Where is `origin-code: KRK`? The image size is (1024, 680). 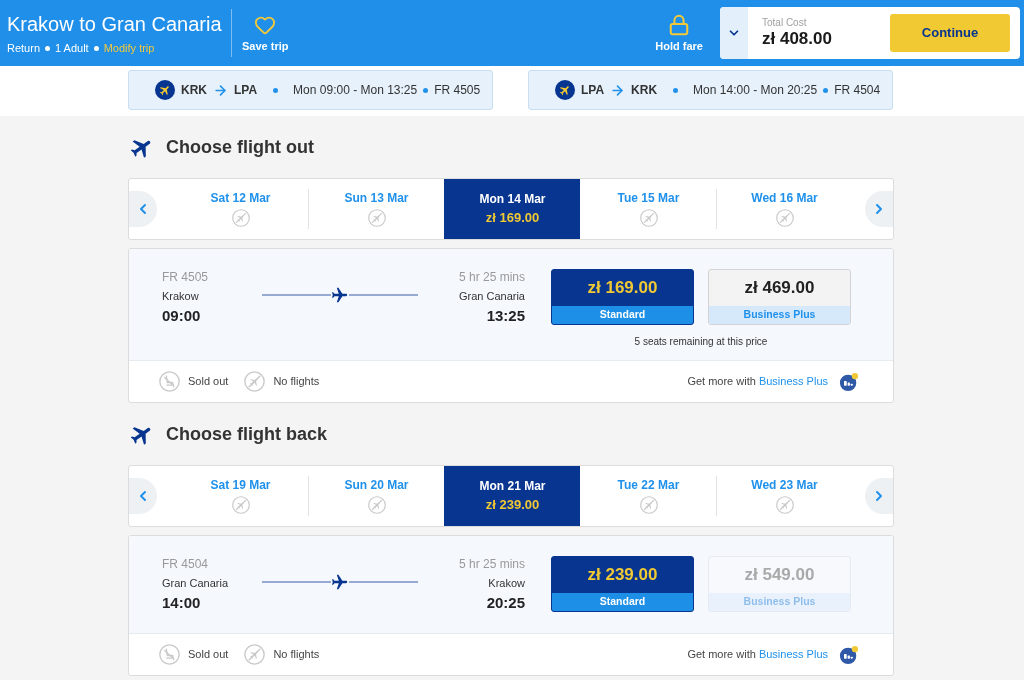
origin-code: KRK is located at coordinates (194, 90).